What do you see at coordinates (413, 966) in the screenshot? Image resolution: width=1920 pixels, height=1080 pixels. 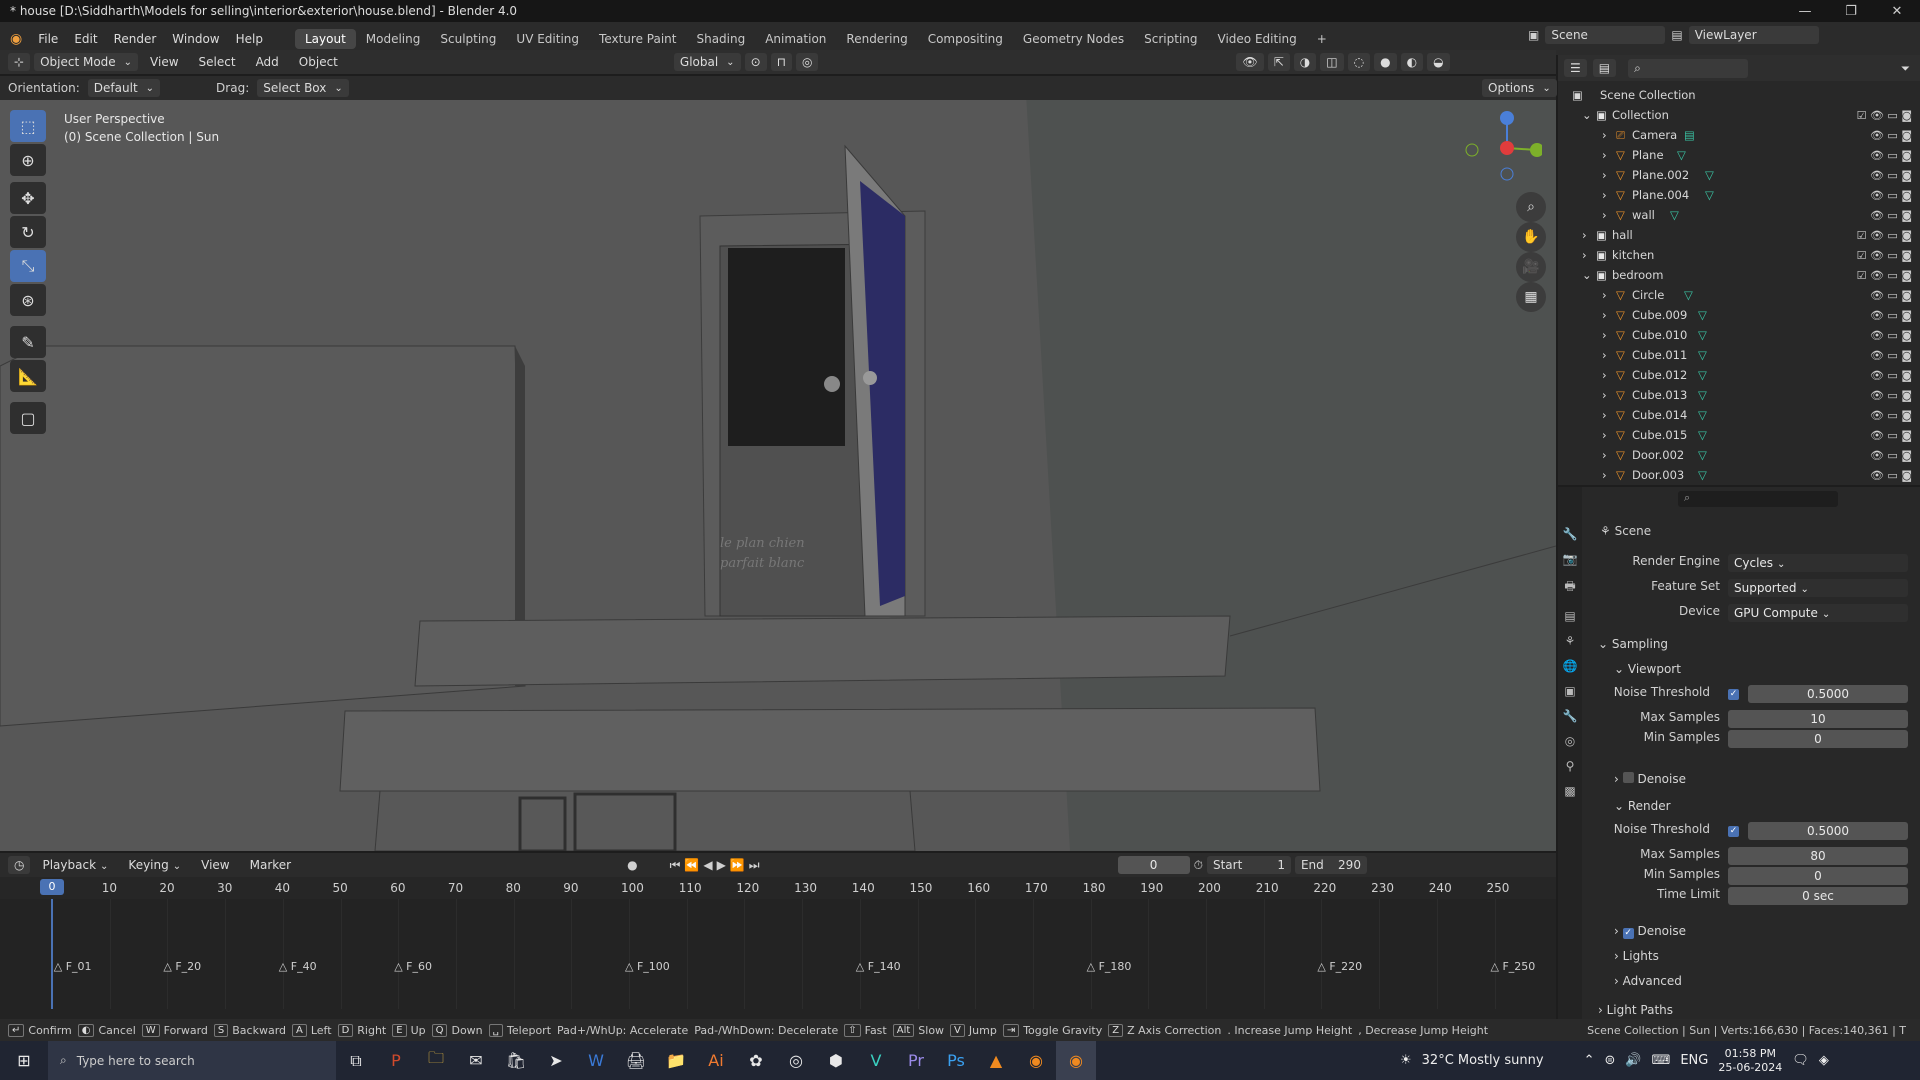 I see `timeline-marker: △ F_60` at bounding box center [413, 966].